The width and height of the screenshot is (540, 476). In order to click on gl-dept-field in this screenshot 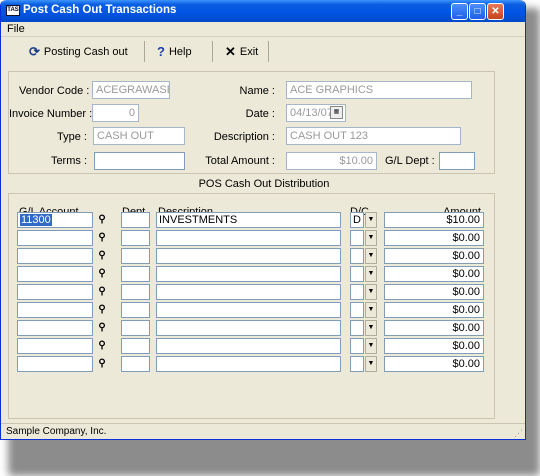, I will do `click(457, 161)`.